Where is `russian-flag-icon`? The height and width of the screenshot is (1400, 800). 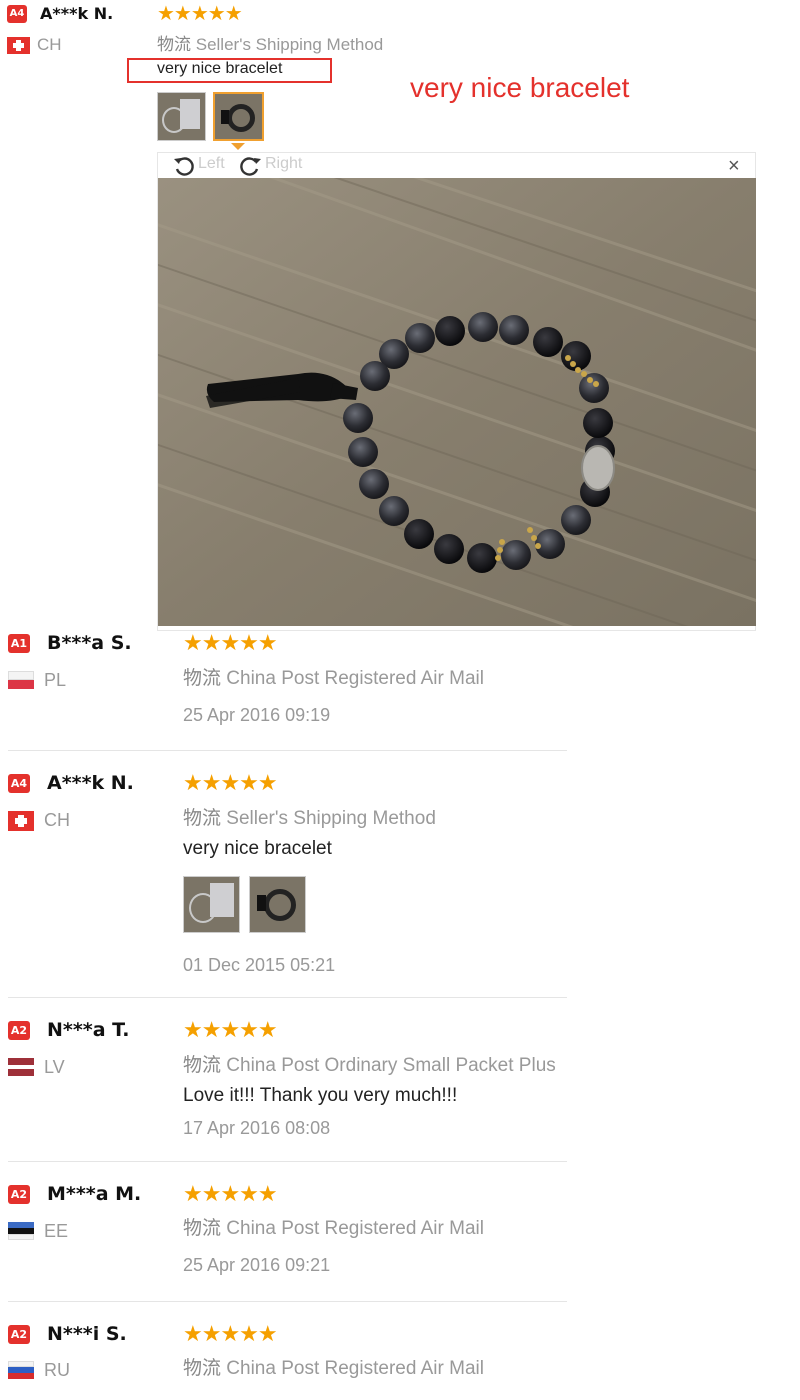
russian-flag-icon is located at coordinates (21, 1370).